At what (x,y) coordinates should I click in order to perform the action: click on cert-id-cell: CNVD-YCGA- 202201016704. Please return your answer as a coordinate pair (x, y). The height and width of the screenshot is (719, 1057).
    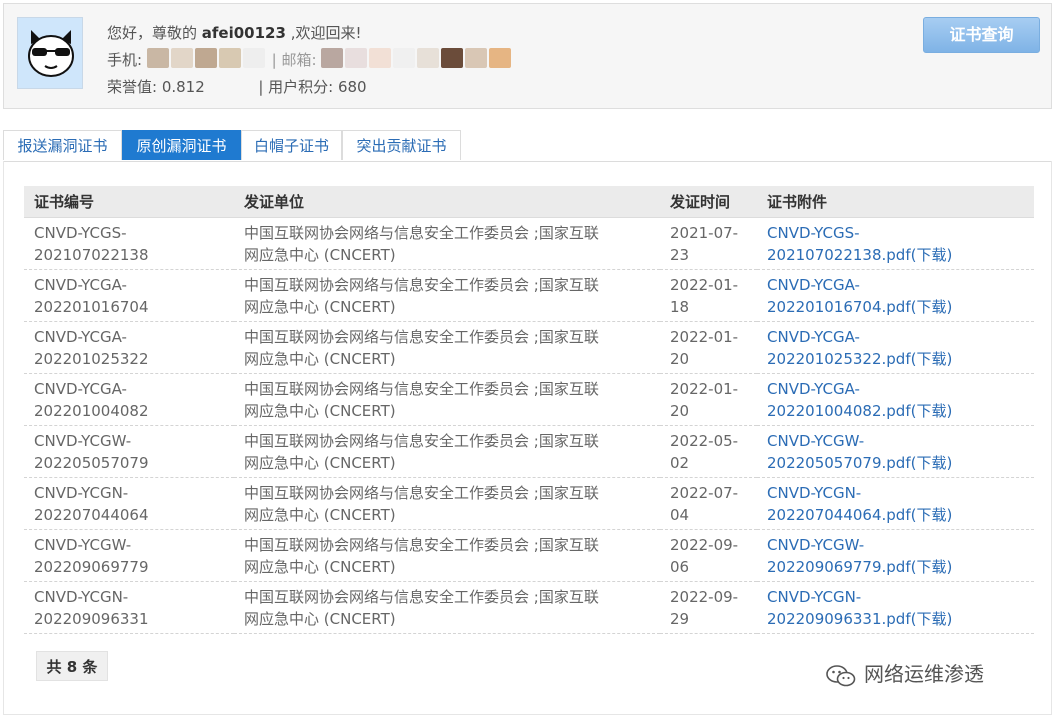
    Looking at the image, I should click on (129, 295).